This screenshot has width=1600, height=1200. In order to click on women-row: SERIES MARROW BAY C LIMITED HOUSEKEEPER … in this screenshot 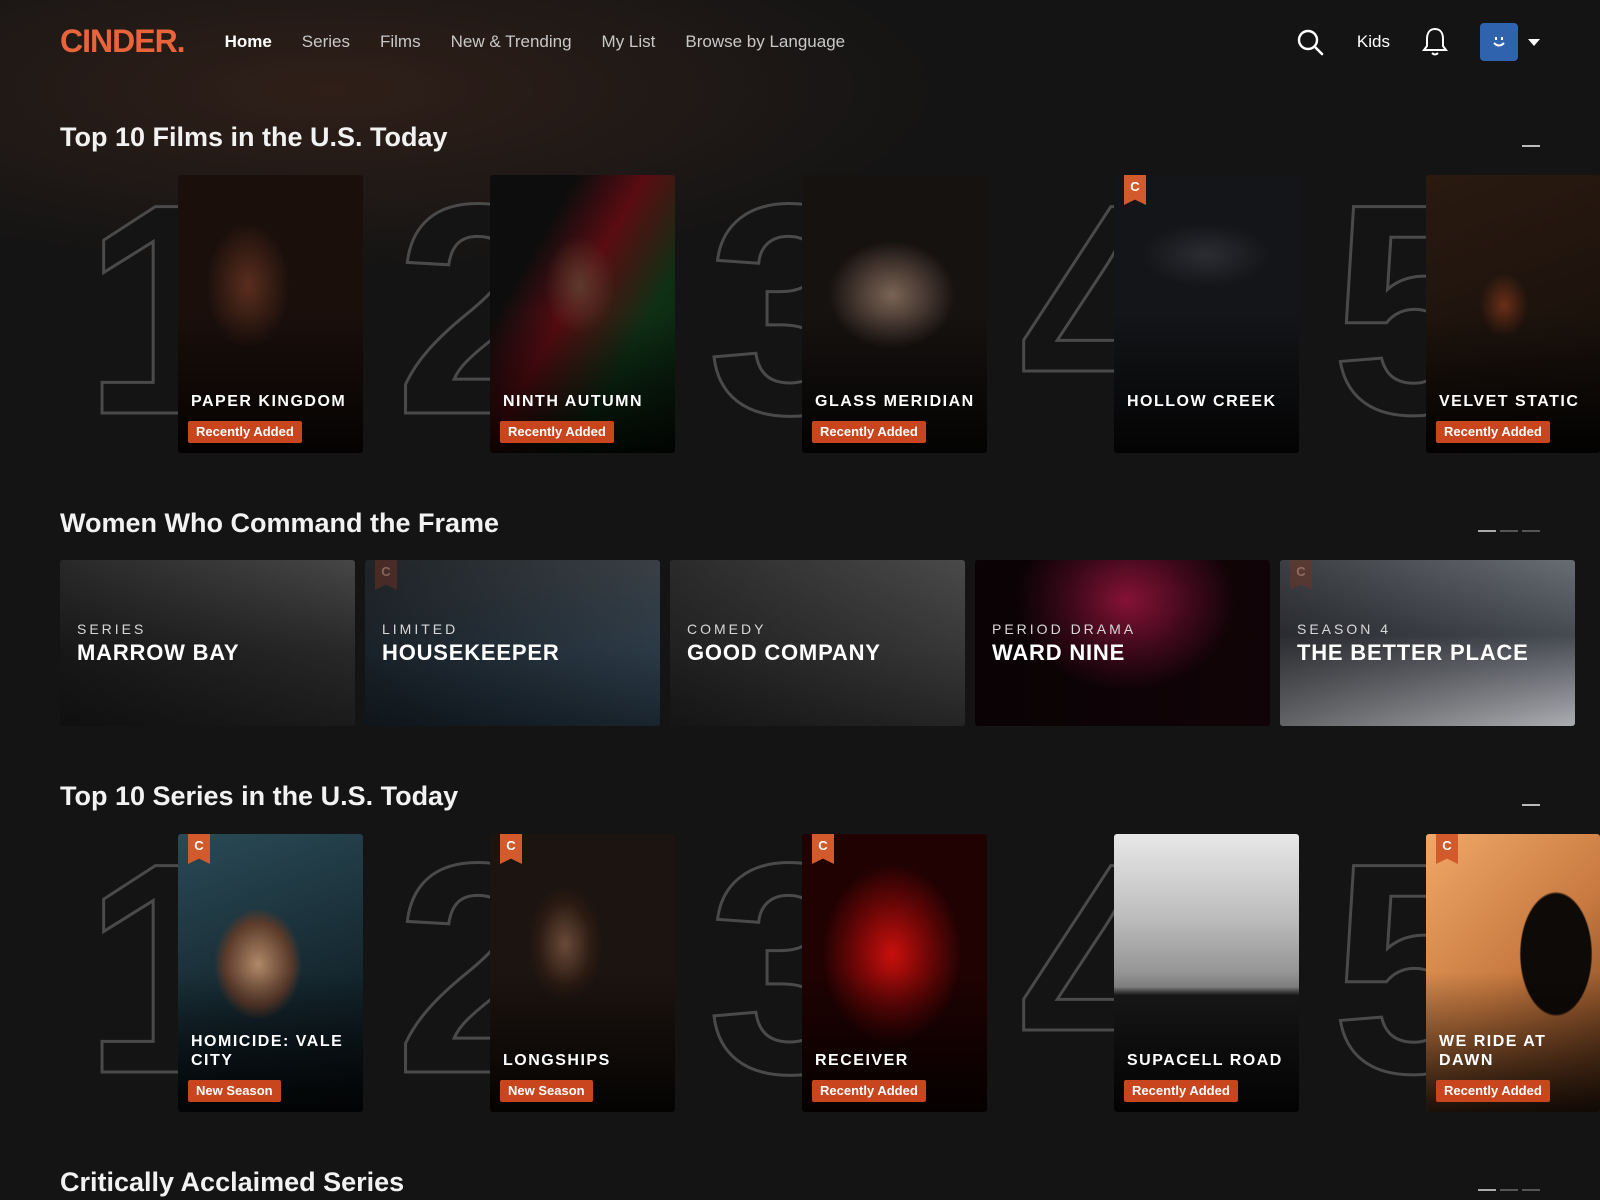, I will do `click(830, 643)`.